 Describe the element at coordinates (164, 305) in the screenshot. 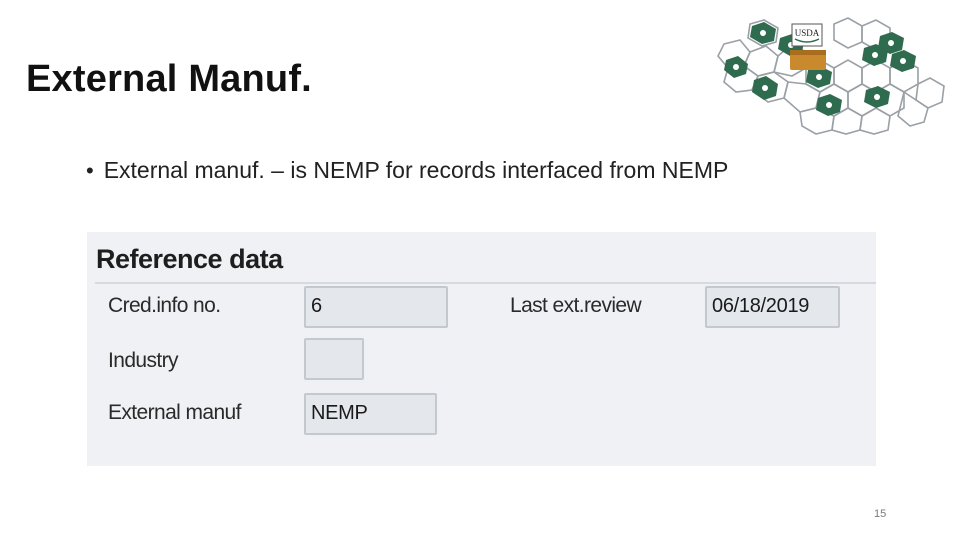

I see `cred-info-no-label: Cred.info no.` at that location.